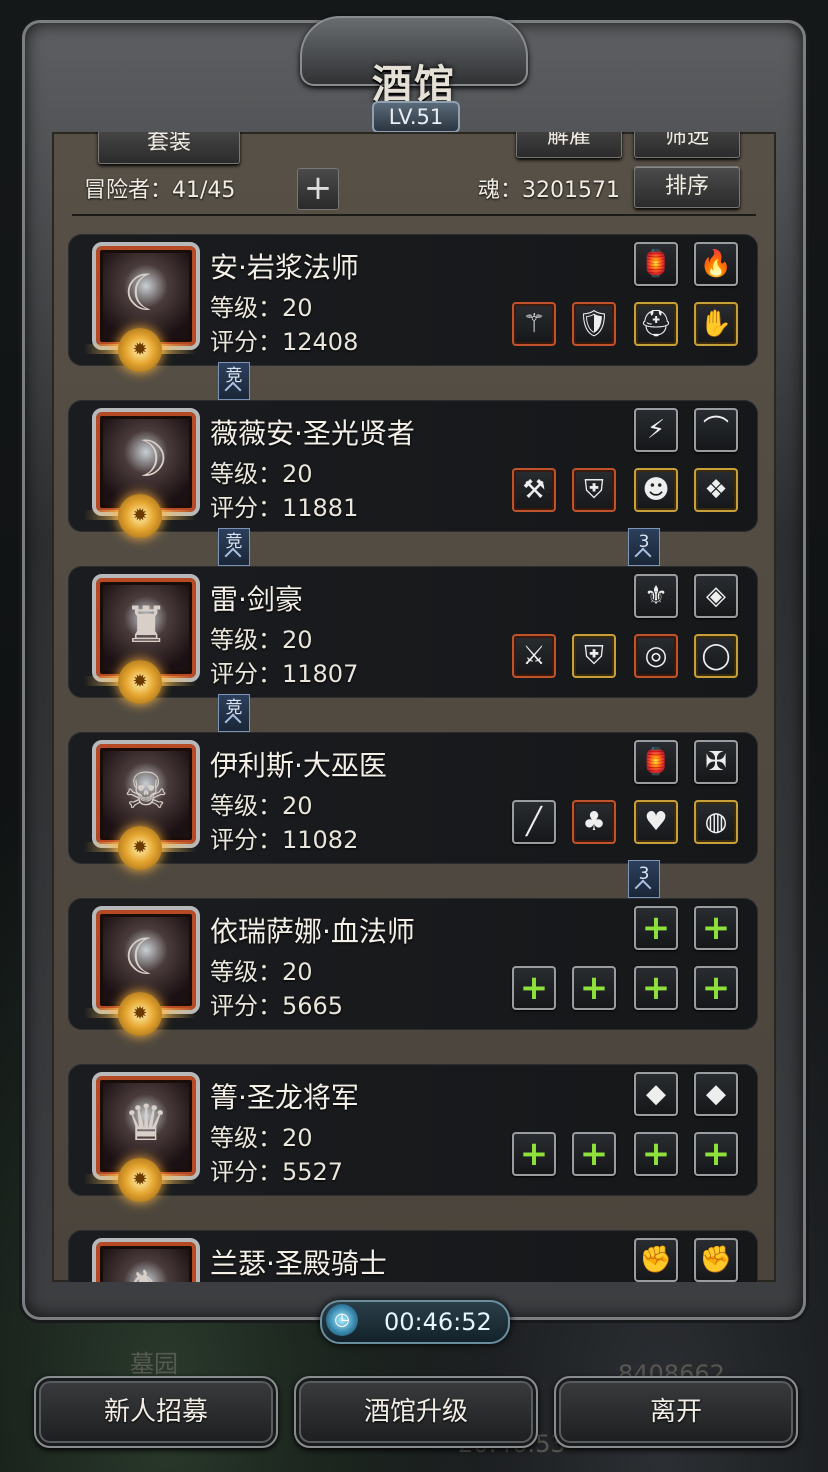 The height and width of the screenshot is (1472, 828). What do you see at coordinates (169, 148) in the screenshot?
I see `outfit-button: 套装` at bounding box center [169, 148].